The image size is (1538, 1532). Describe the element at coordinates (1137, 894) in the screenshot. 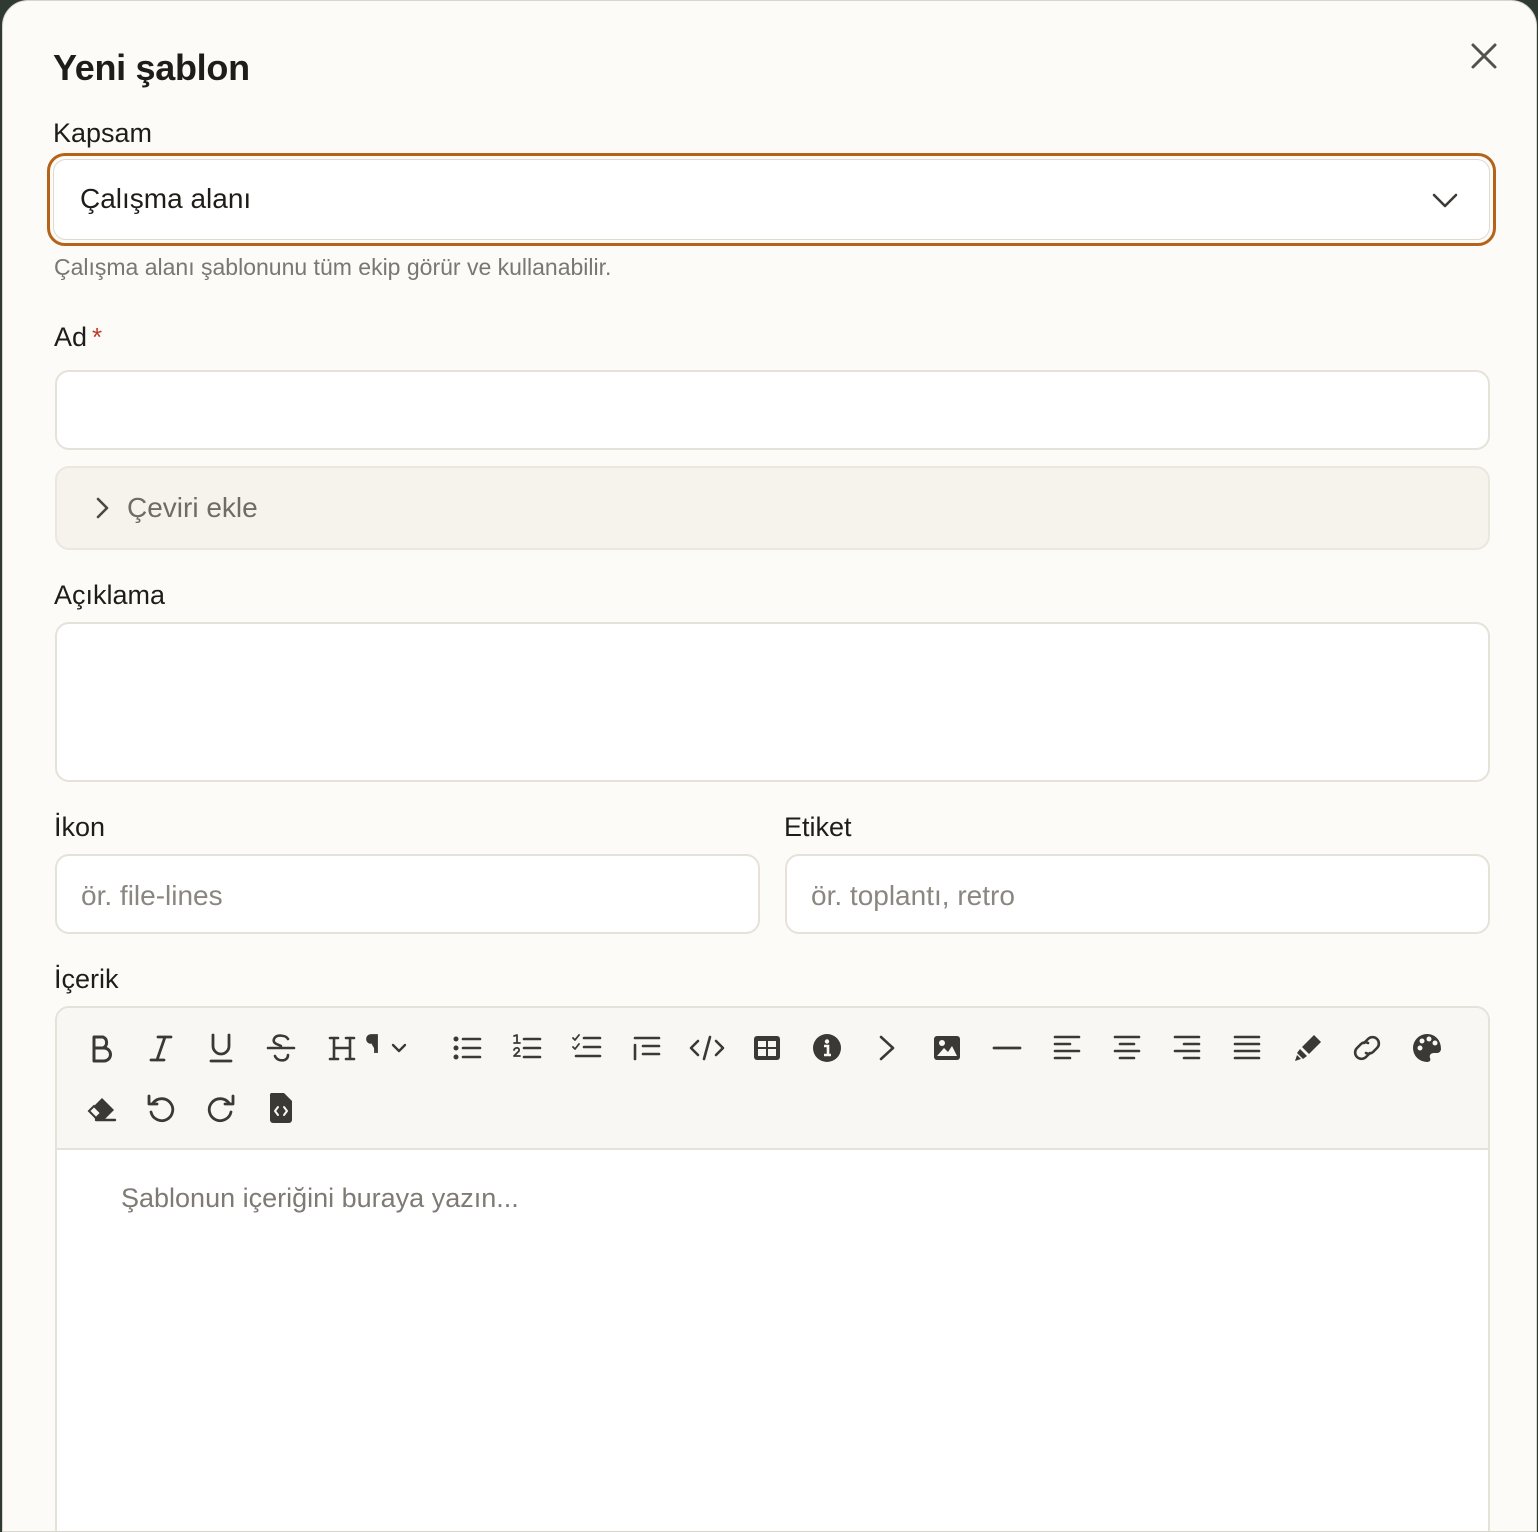

I see `tag-input: ör. toplantı, retro` at that location.